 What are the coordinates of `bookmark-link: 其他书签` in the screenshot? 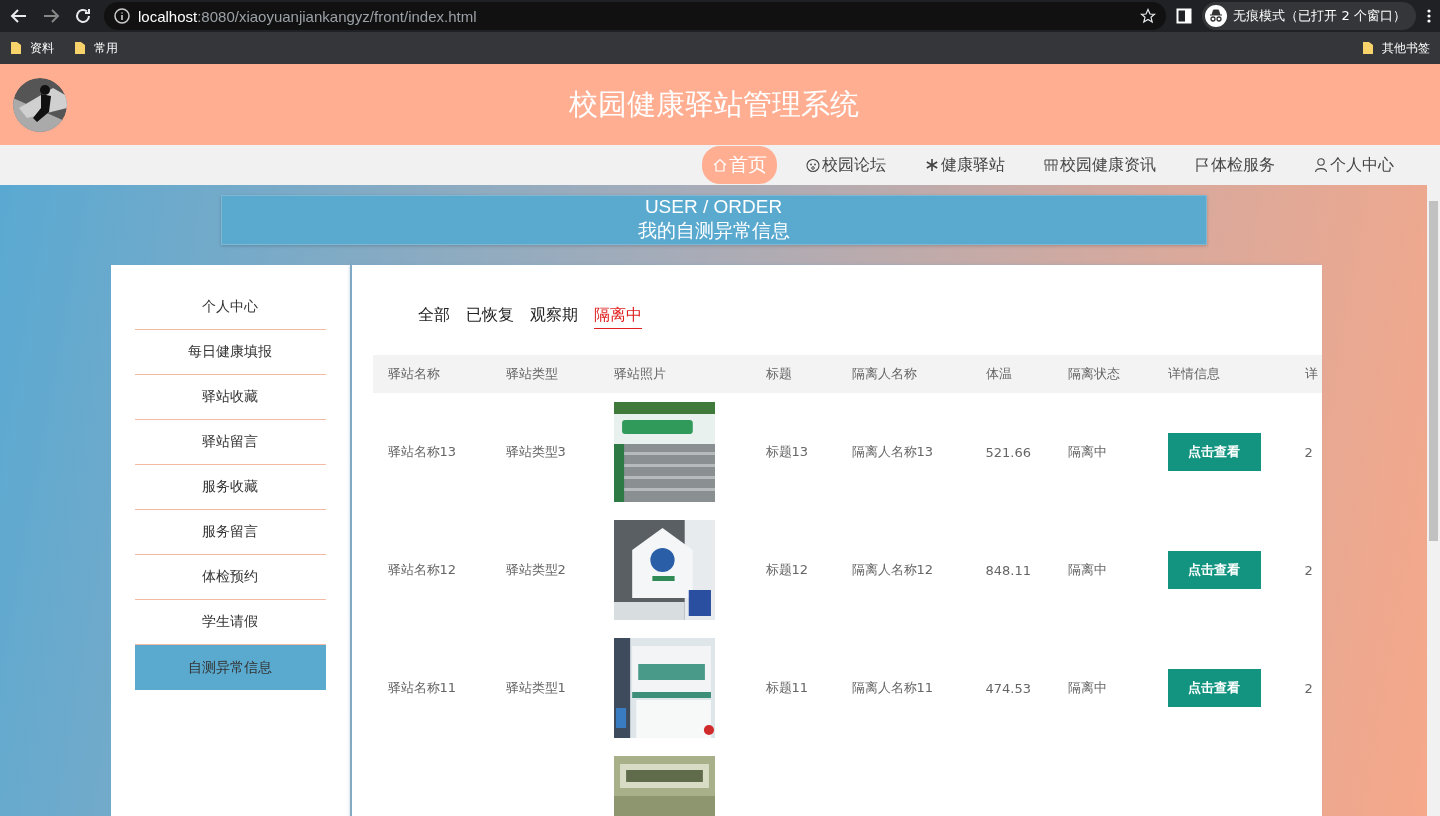 It's located at (1406, 48).